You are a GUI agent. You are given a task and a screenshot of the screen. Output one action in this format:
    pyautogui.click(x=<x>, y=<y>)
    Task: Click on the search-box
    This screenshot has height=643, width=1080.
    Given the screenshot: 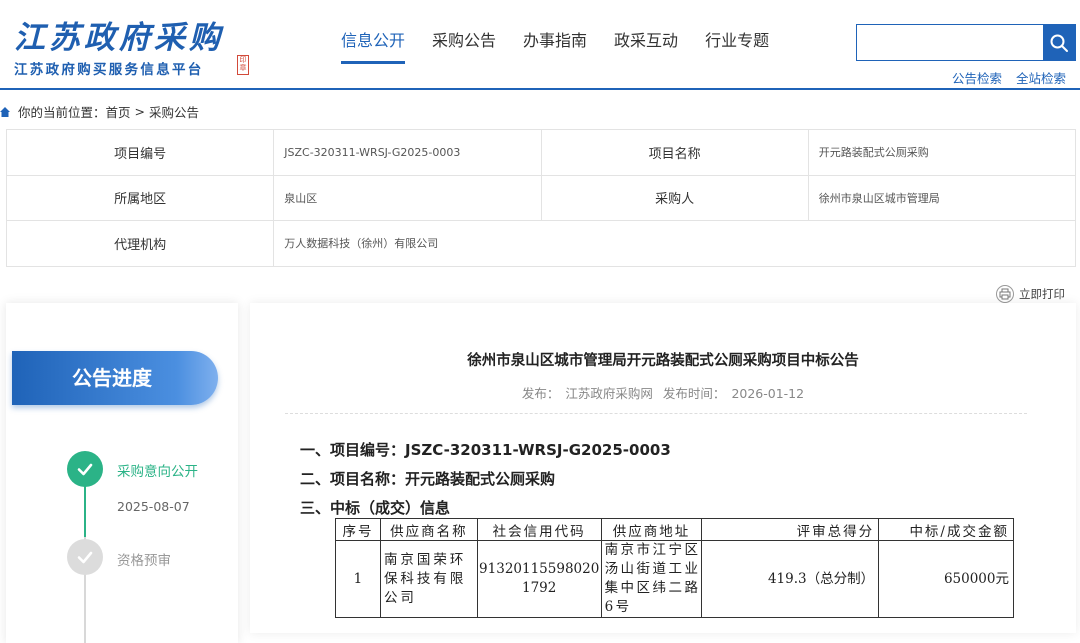 What is the action you would take?
    pyautogui.click(x=966, y=42)
    